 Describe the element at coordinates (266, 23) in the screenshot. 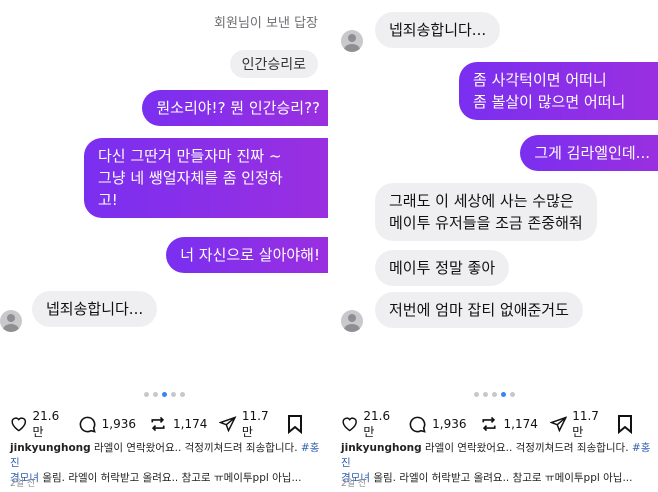

I see `reply-caption: 회원님이 보낸 답장` at that location.